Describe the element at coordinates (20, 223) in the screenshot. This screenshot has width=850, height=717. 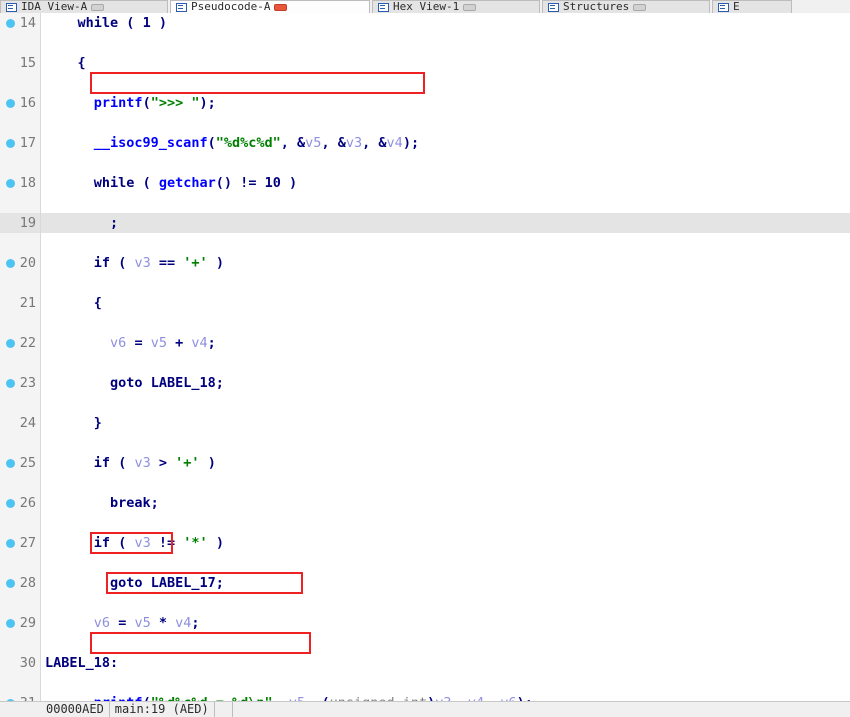
I see `line-number: 19` at that location.